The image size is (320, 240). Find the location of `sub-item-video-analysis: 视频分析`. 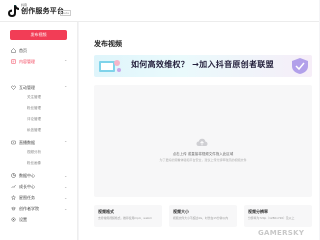

sub-item-video-analysis: 视频分析 is located at coordinates (34, 152).